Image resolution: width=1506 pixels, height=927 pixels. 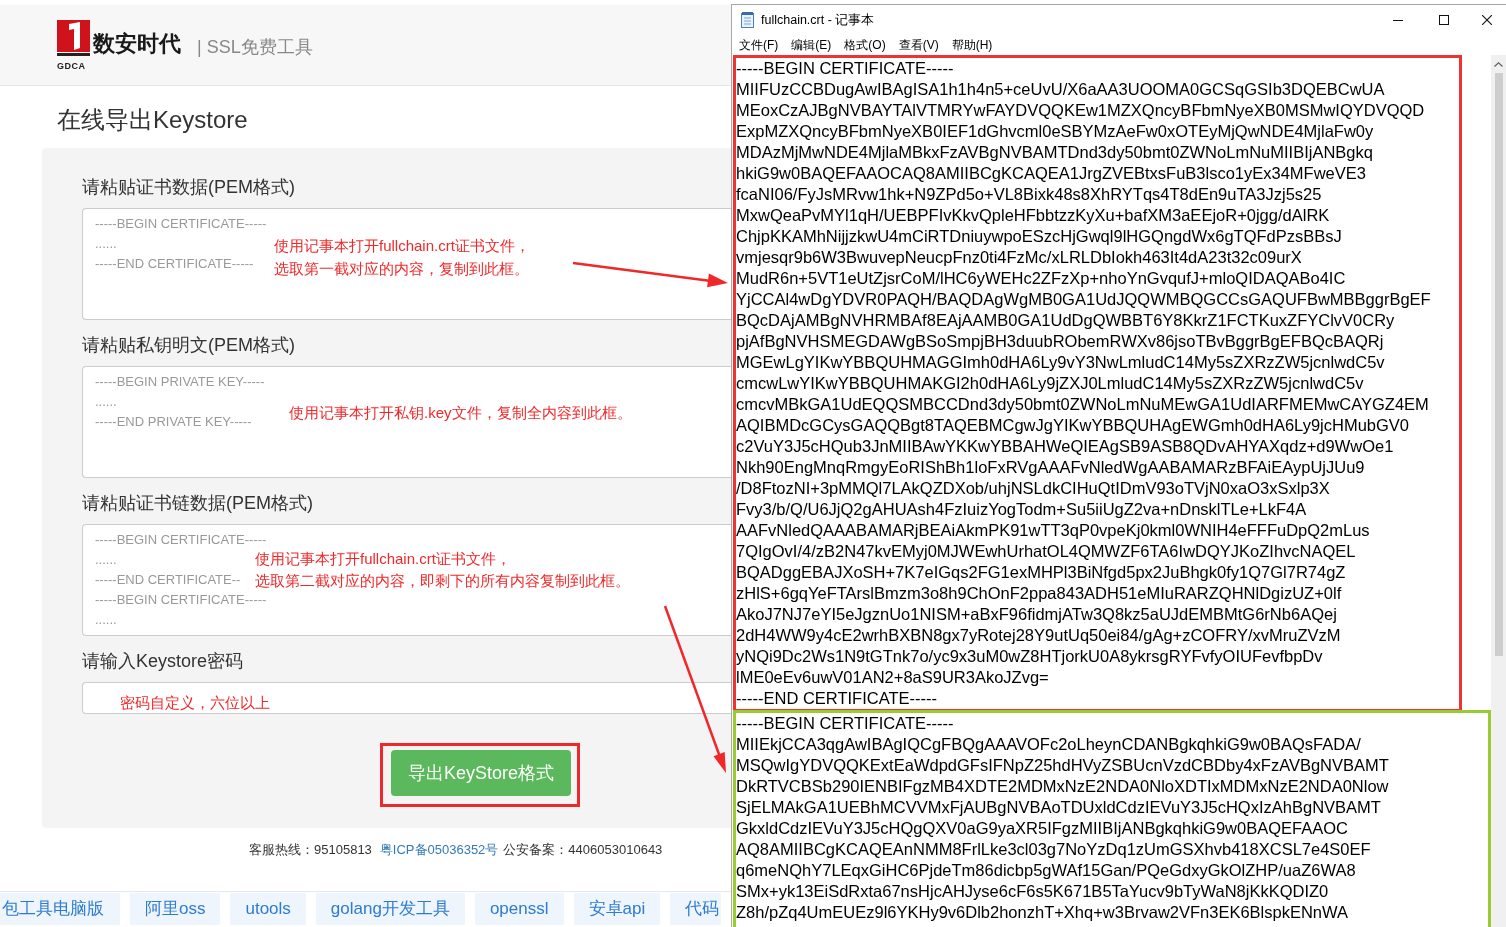 I want to click on text-line: MxwQeaPvMYl1qH/UEBPFIvKkvQpleHFbbtzzKyXu+bafXM3aEEjoR+0jgg/dAlRK, so click(x=1033, y=215).